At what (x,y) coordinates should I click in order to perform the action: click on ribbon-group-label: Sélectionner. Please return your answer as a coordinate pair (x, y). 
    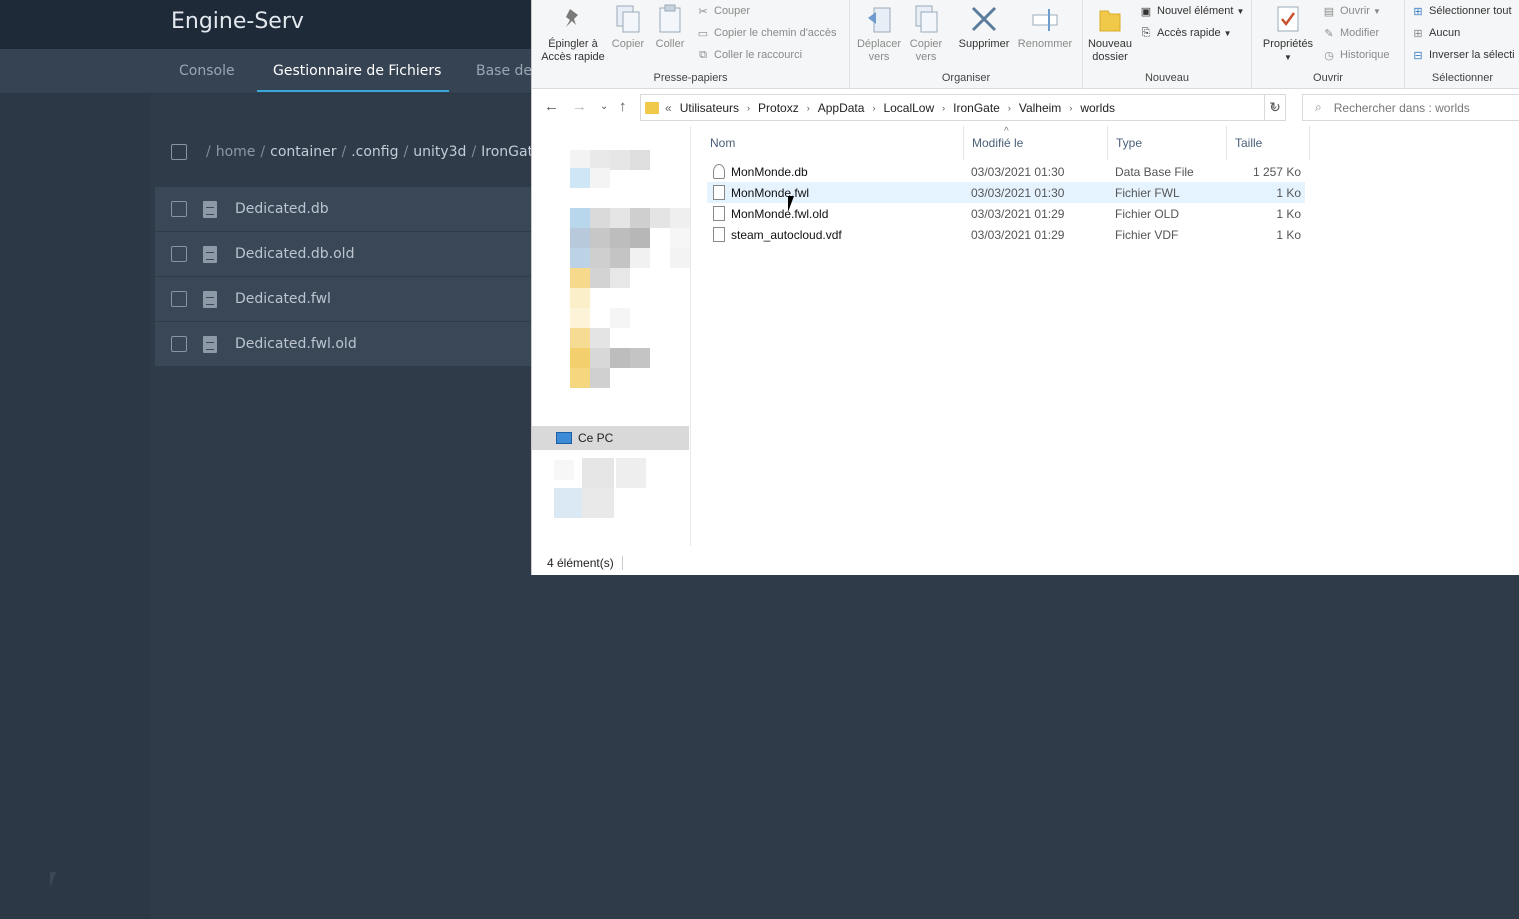
    Looking at the image, I should click on (1462, 78).